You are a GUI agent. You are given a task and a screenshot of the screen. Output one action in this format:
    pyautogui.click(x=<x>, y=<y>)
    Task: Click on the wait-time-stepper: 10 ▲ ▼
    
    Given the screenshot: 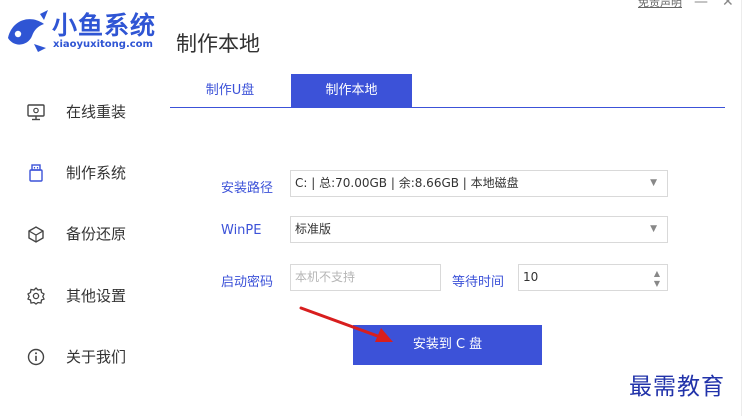 What is the action you would take?
    pyautogui.click(x=593, y=277)
    